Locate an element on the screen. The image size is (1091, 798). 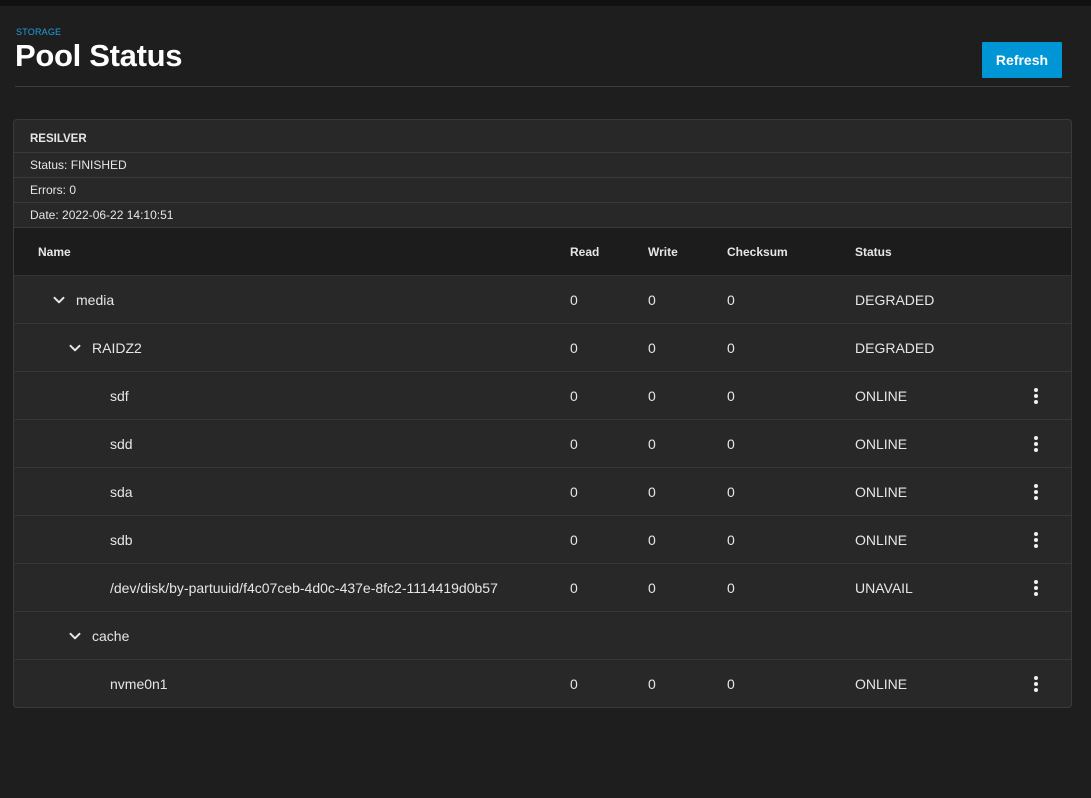
table-row: cache is located at coordinates (542, 636).